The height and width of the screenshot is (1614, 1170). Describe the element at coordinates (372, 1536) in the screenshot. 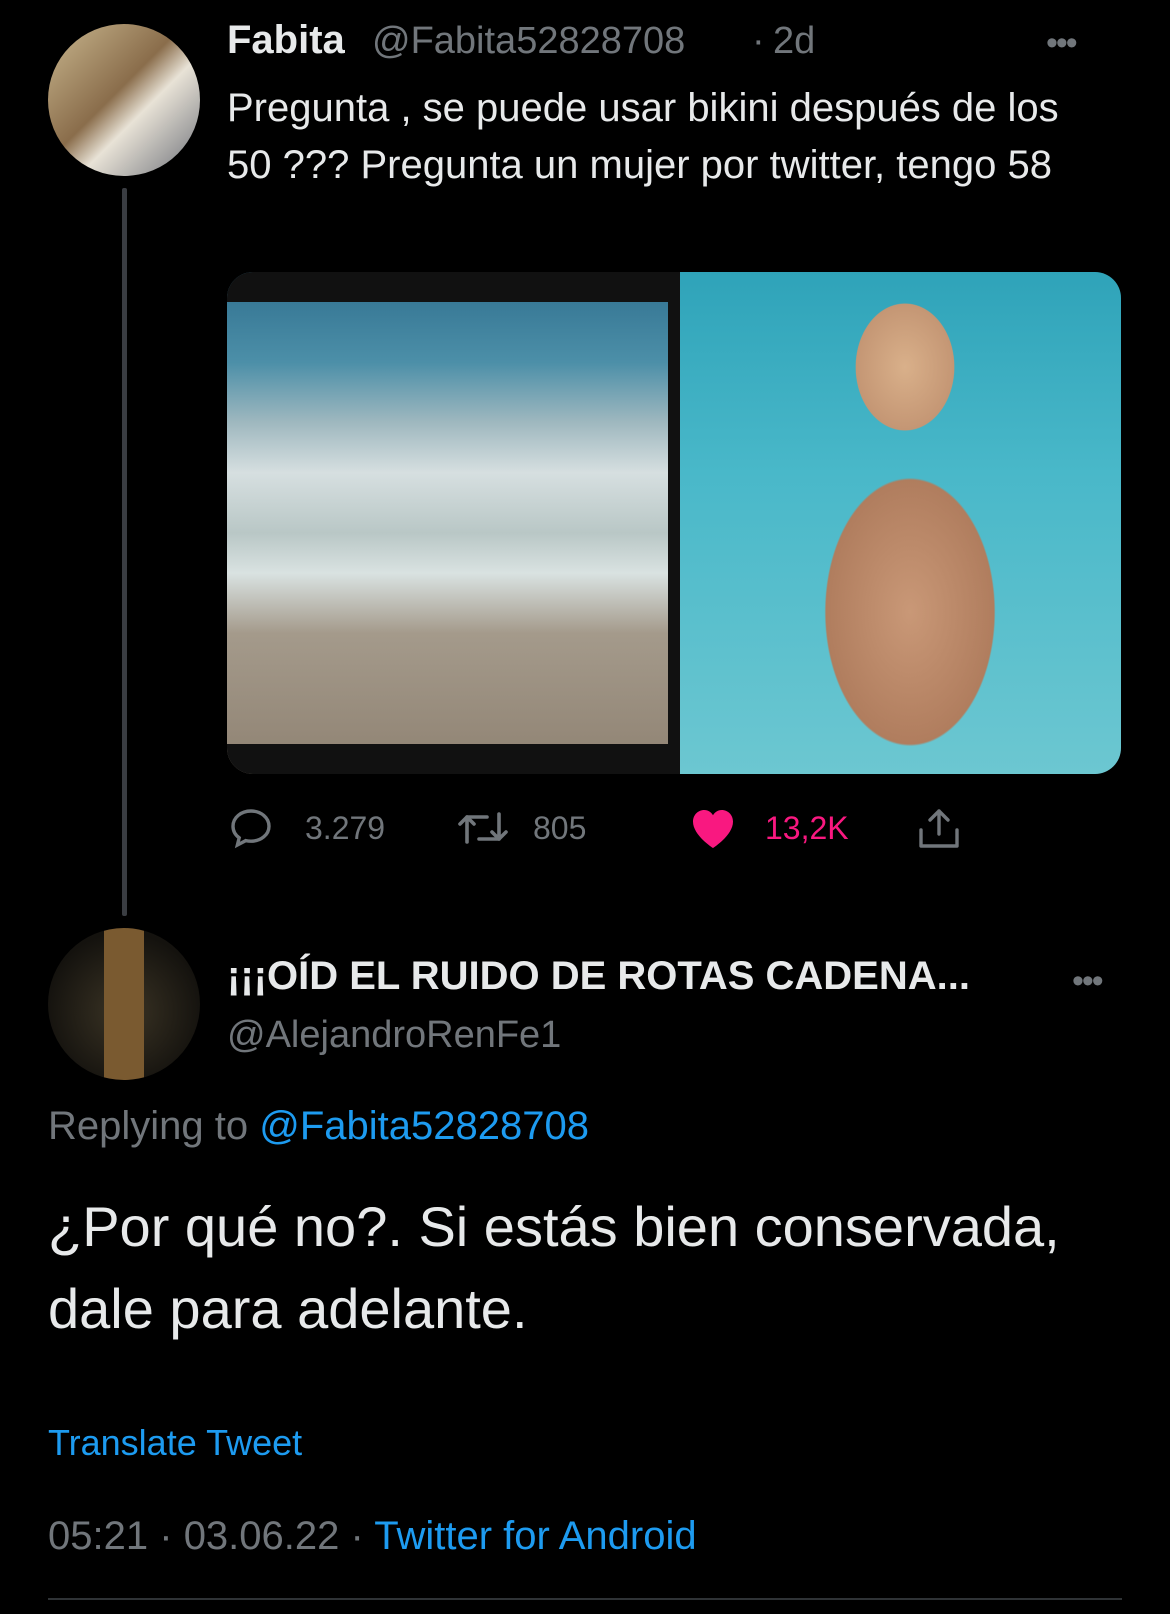

I see `tweet-meta: 05:21 · 03.06.22 · Twitter for Android` at that location.